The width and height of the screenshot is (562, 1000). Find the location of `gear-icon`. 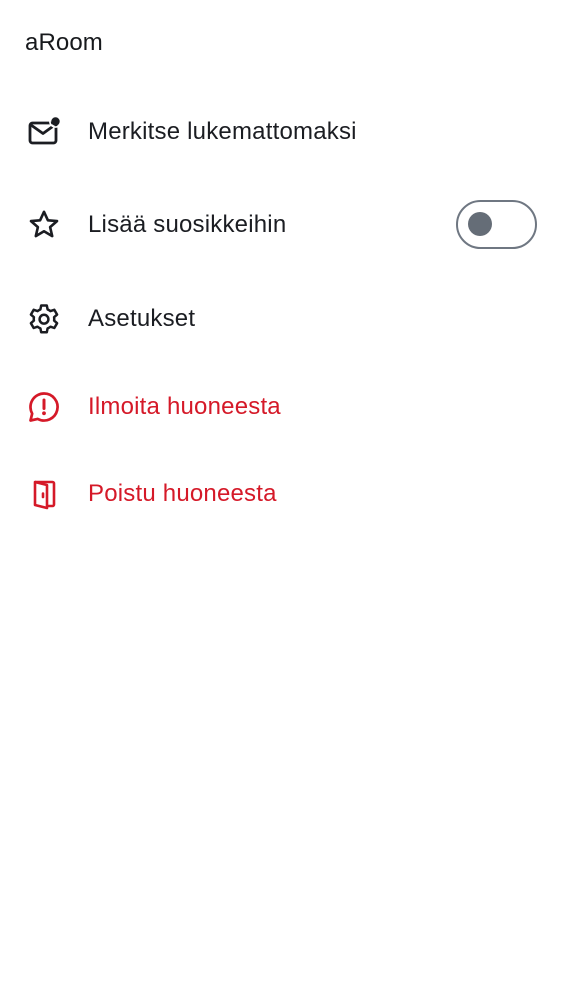

gear-icon is located at coordinates (44, 319).